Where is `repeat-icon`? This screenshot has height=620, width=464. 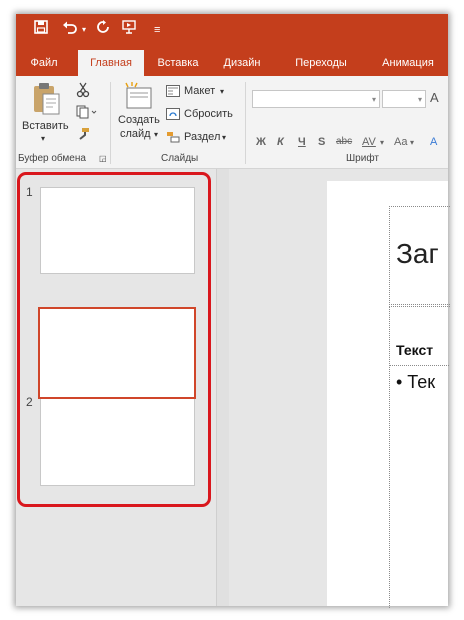 repeat-icon is located at coordinates (103, 30).